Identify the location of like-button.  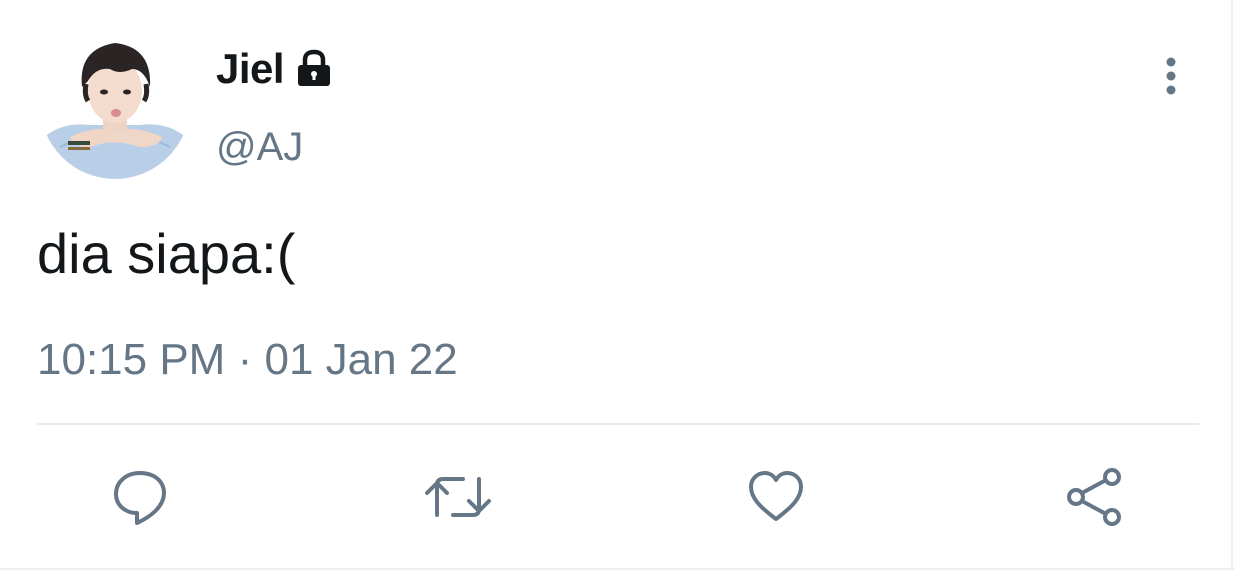
(776, 497).